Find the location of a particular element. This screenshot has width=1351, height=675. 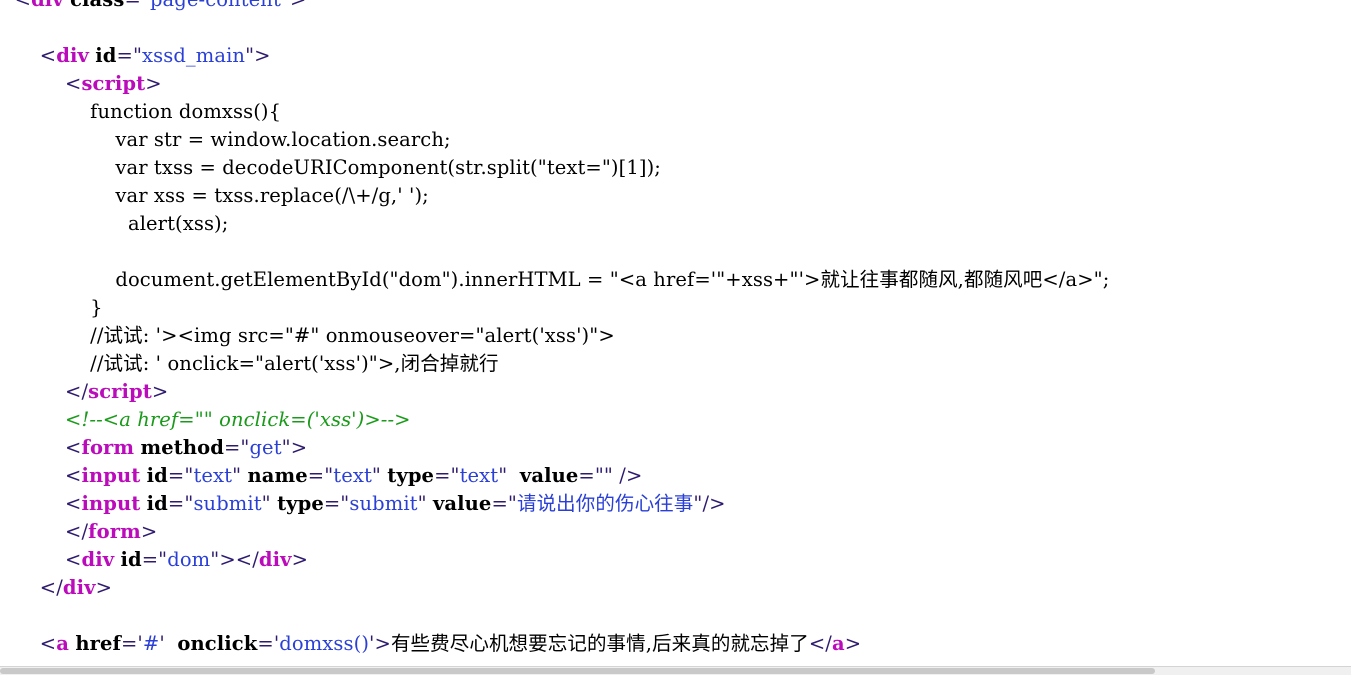

attribute-name-class: class is located at coordinates (97, 5).